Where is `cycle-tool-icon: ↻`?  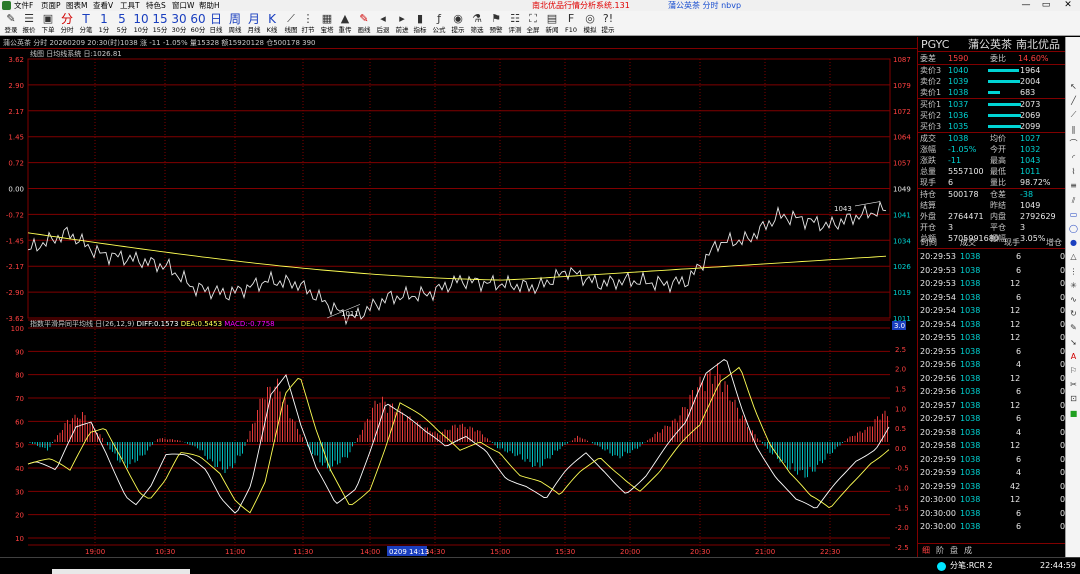 cycle-tool-icon: ↻ is located at coordinates (1073, 313).